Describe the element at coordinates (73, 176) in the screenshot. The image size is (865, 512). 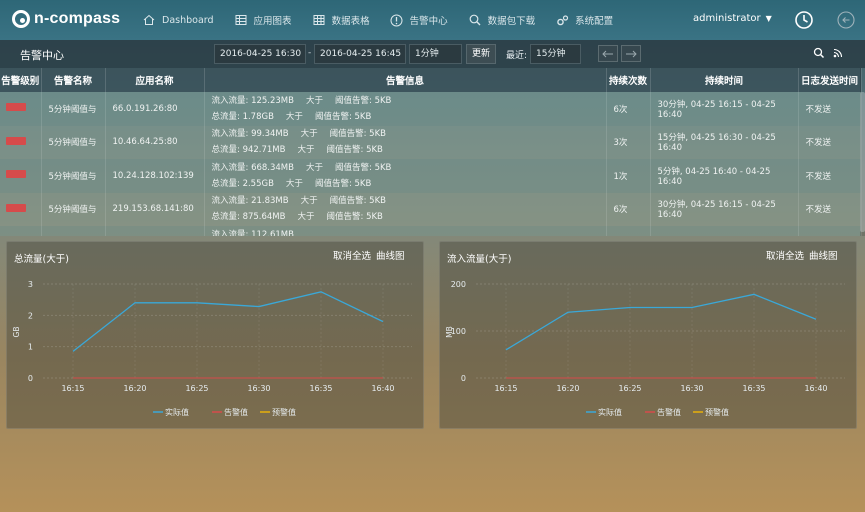
I see `cell-name: 5分钟阈值与` at that location.